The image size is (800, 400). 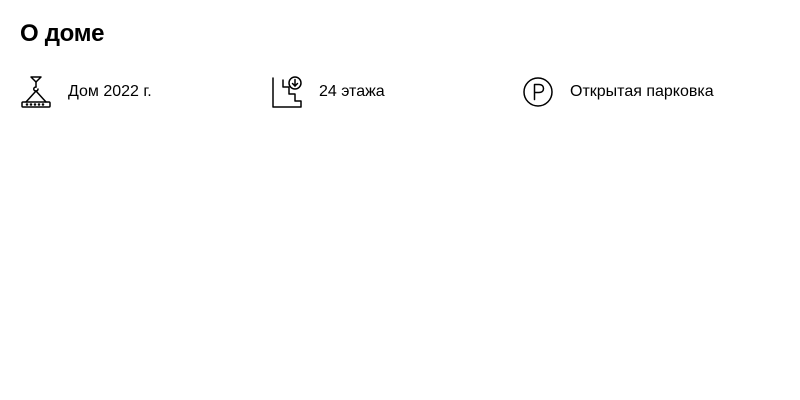 What do you see at coordinates (287, 92) in the screenshot?
I see `stairs-floors-icon` at bounding box center [287, 92].